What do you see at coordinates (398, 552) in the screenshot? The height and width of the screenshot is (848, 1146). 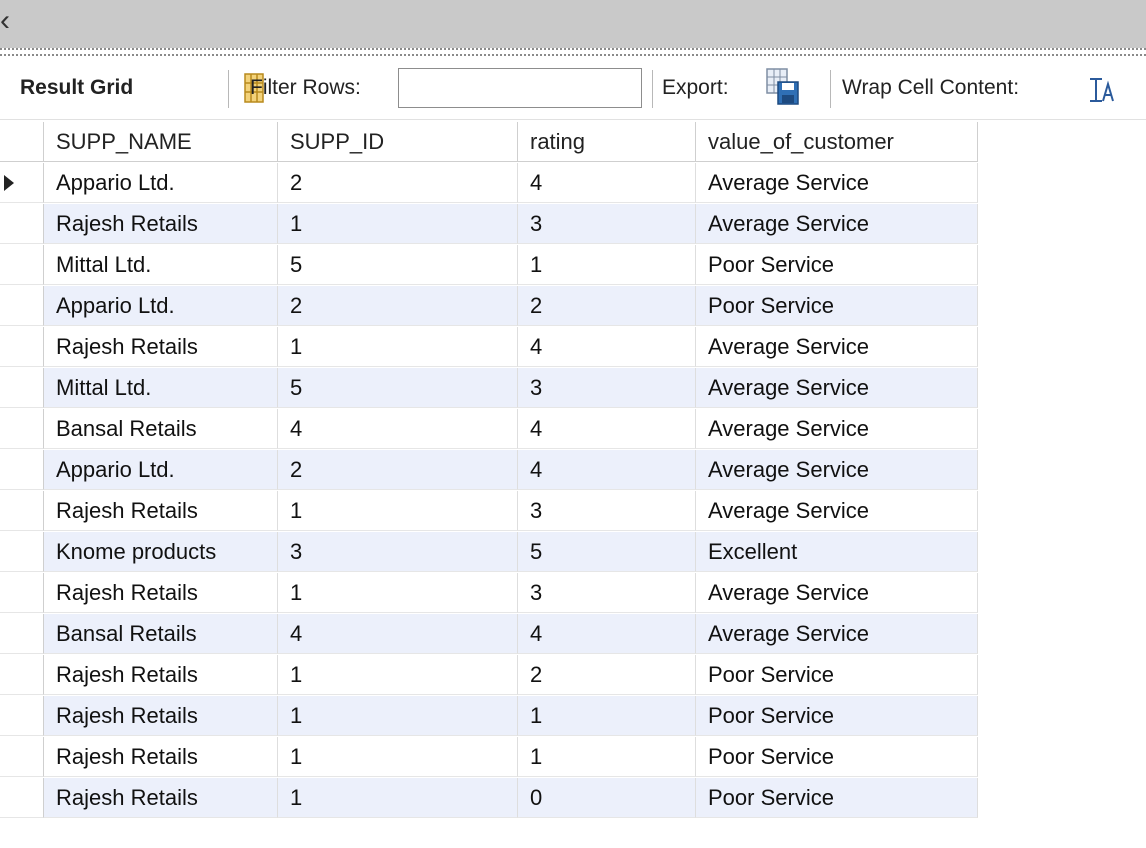 I see `cell-supp-id: 3` at bounding box center [398, 552].